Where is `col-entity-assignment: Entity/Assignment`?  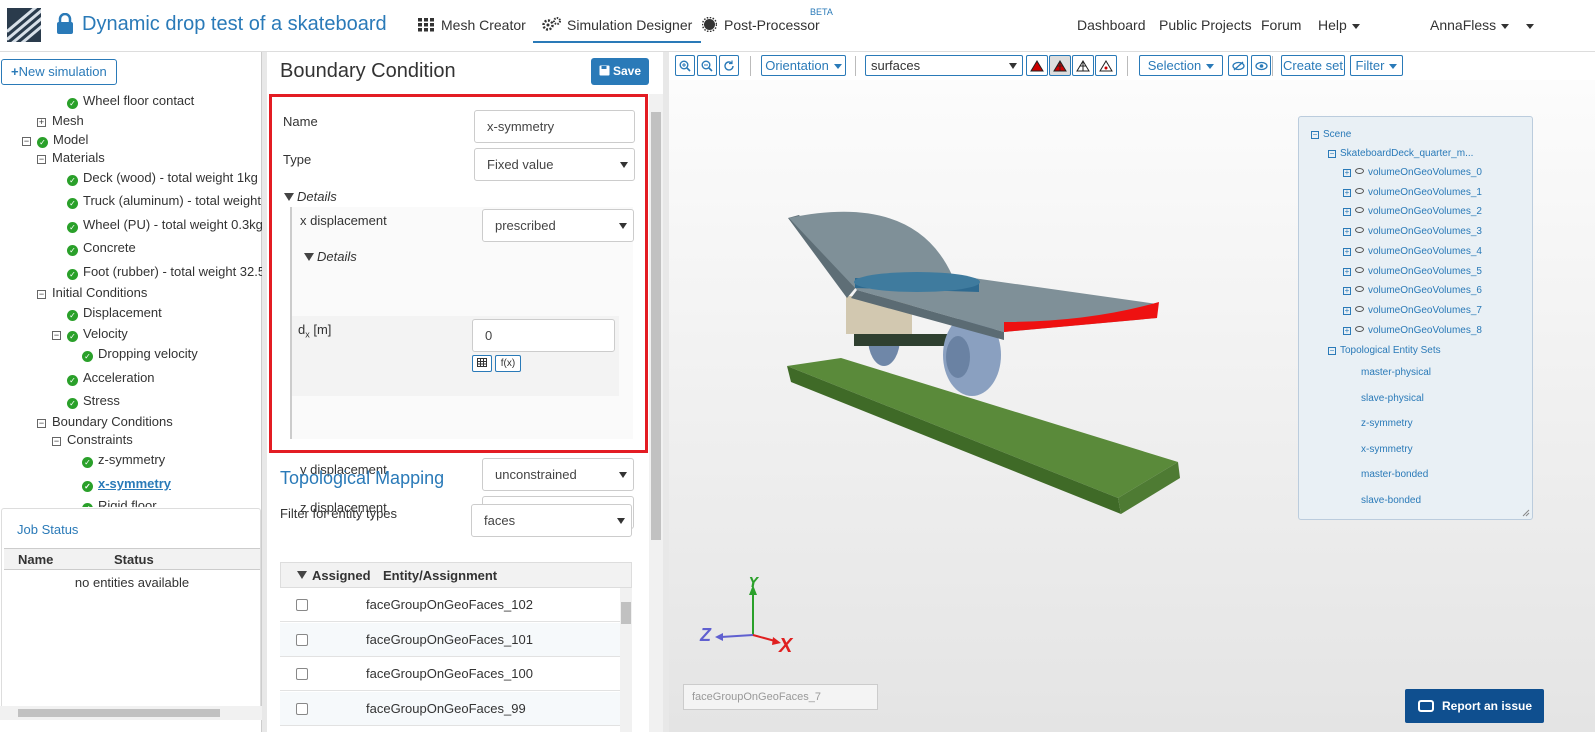
col-entity-assignment: Entity/Assignment is located at coordinates (440, 575).